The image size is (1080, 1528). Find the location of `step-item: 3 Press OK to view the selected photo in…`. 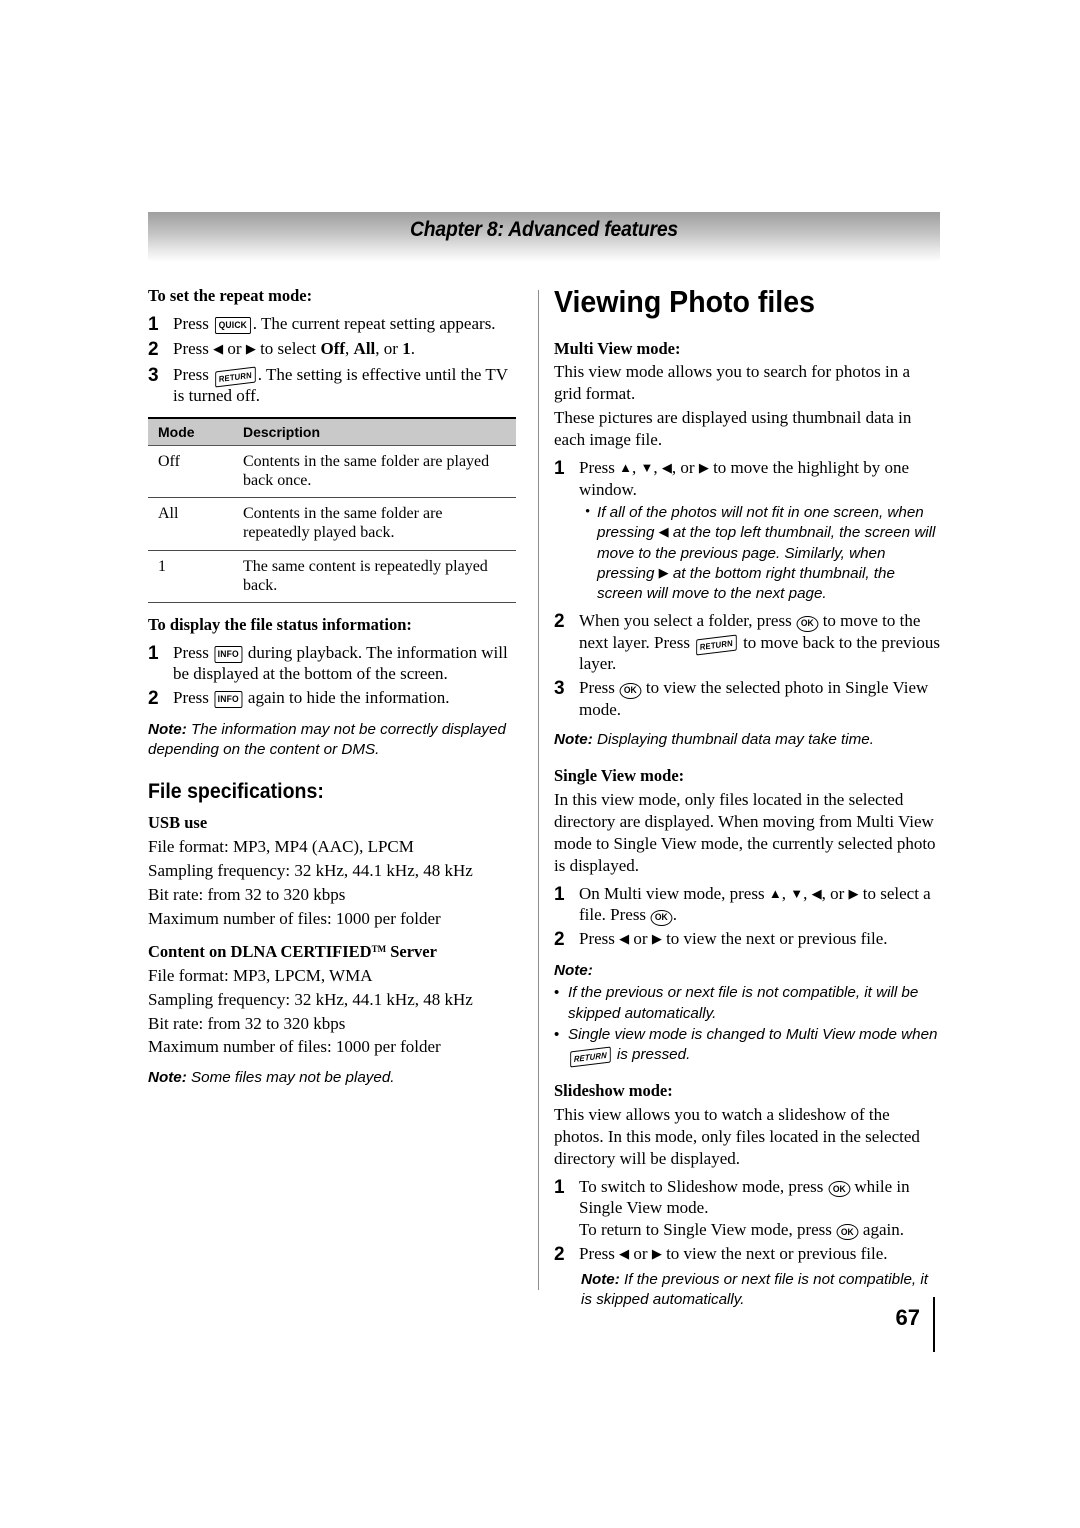

step-item: 3 Press OK to view the selected photo in… is located at coordinates (747, 698).